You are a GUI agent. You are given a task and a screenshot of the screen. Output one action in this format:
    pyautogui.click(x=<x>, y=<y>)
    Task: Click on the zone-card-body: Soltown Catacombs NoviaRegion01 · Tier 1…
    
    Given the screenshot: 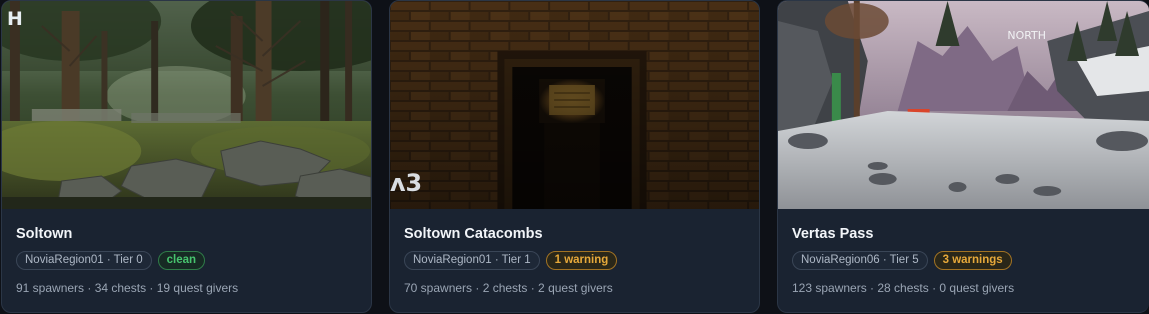 What is the action you would take?
    pyautogui.click(x=574, y=260)
    